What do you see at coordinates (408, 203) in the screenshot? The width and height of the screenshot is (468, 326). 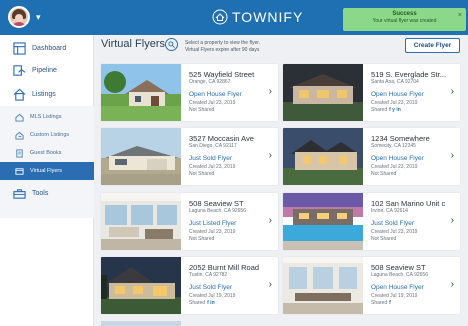 I see `flyer-address: 102 San Marino Unit c` at bounding box center [408, 203].